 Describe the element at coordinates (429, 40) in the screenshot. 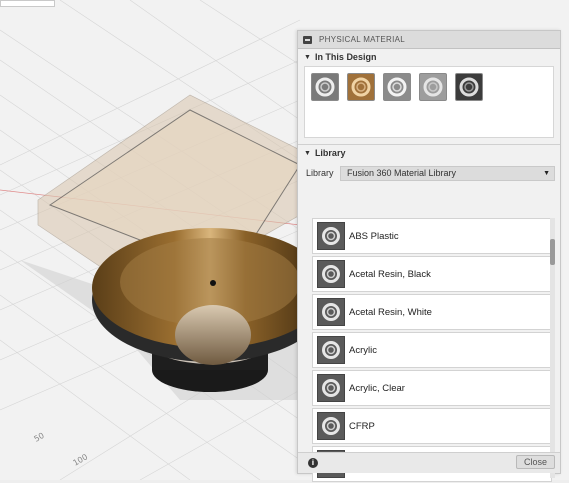

I see `panel-header: PHYSICAL MATERIAL` at that location.